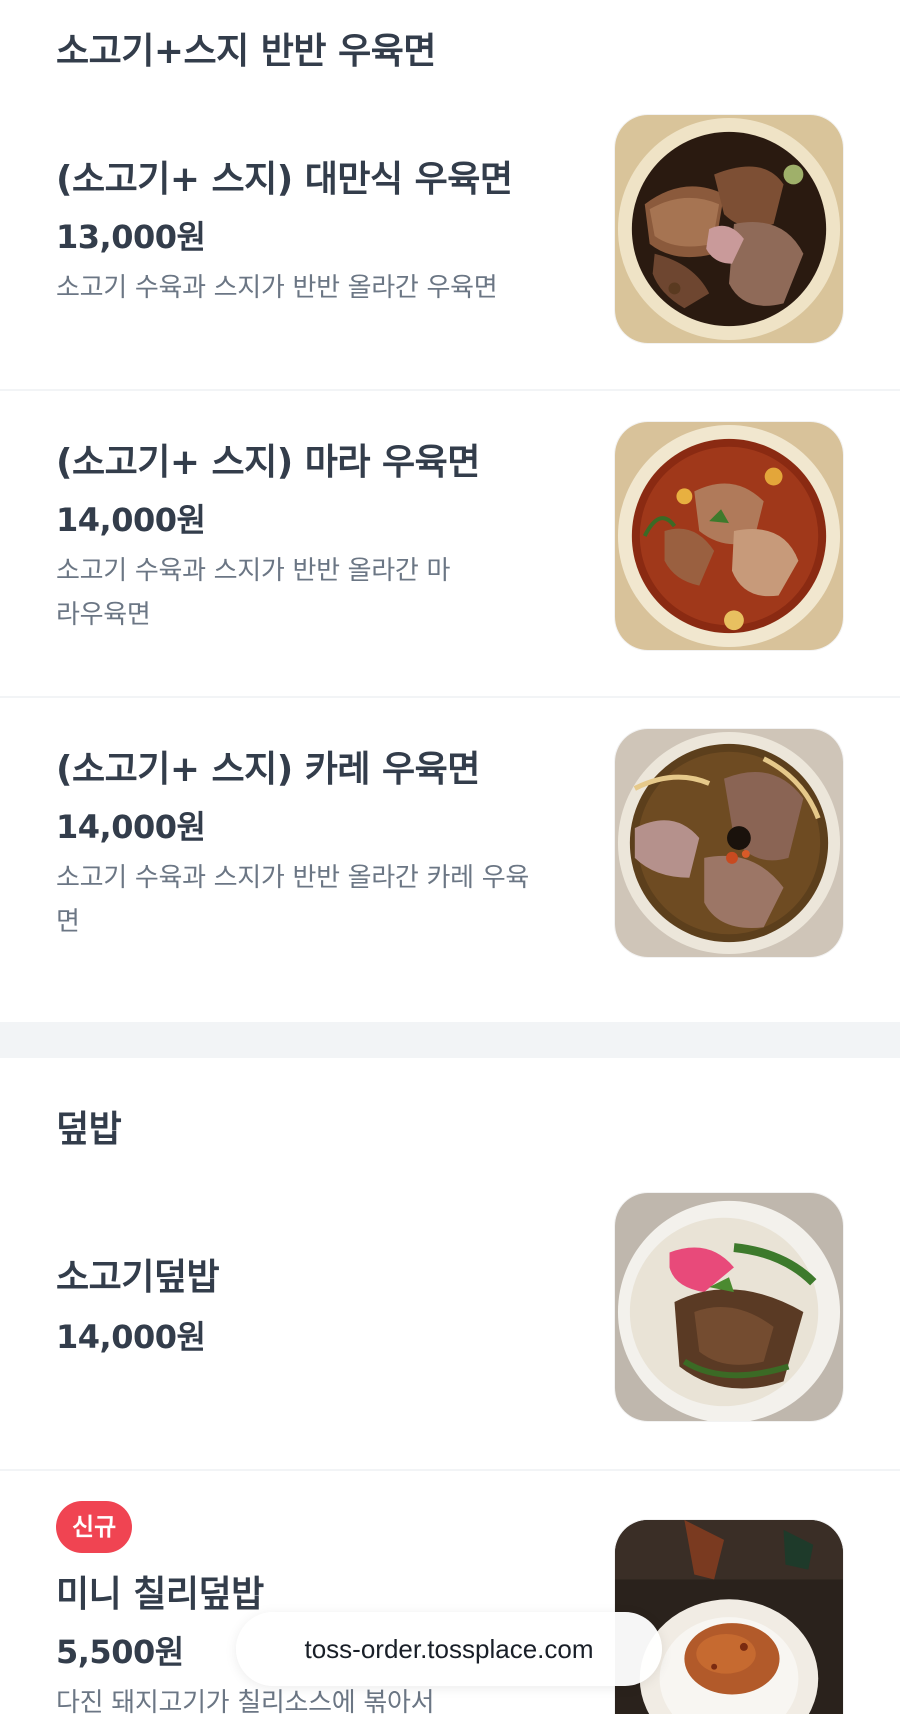 This screenshot has width=900, height=1714. I want to click on item-description: 소고기 수육과 스지가 반반 올라간 우육면, so click(277, 288).